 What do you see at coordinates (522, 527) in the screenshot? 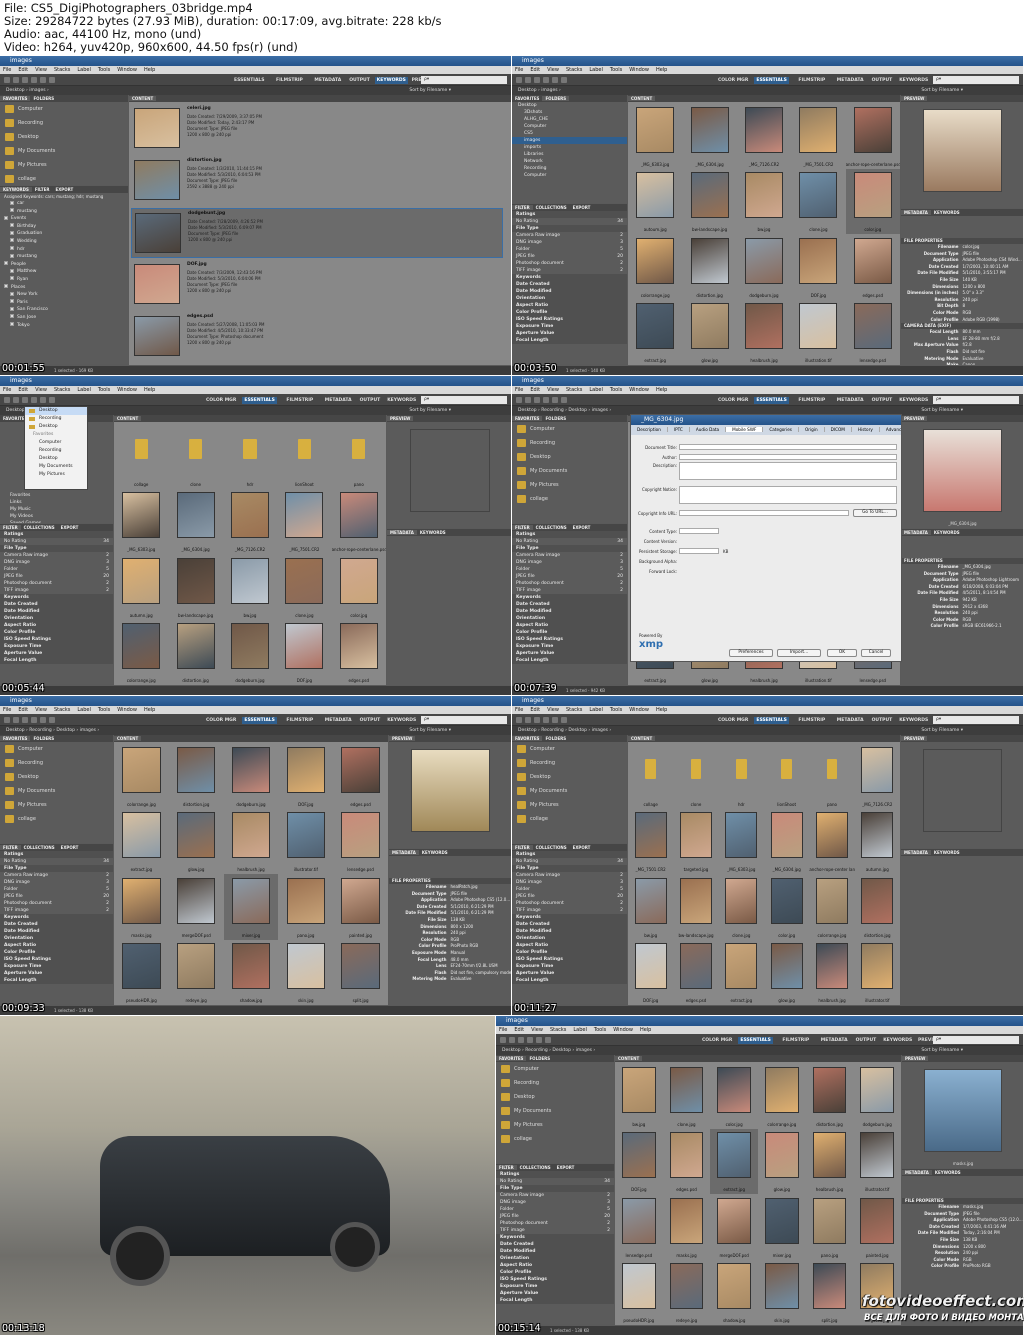
I see `tab-filter: FILTER` at bounding box center [522, 527].